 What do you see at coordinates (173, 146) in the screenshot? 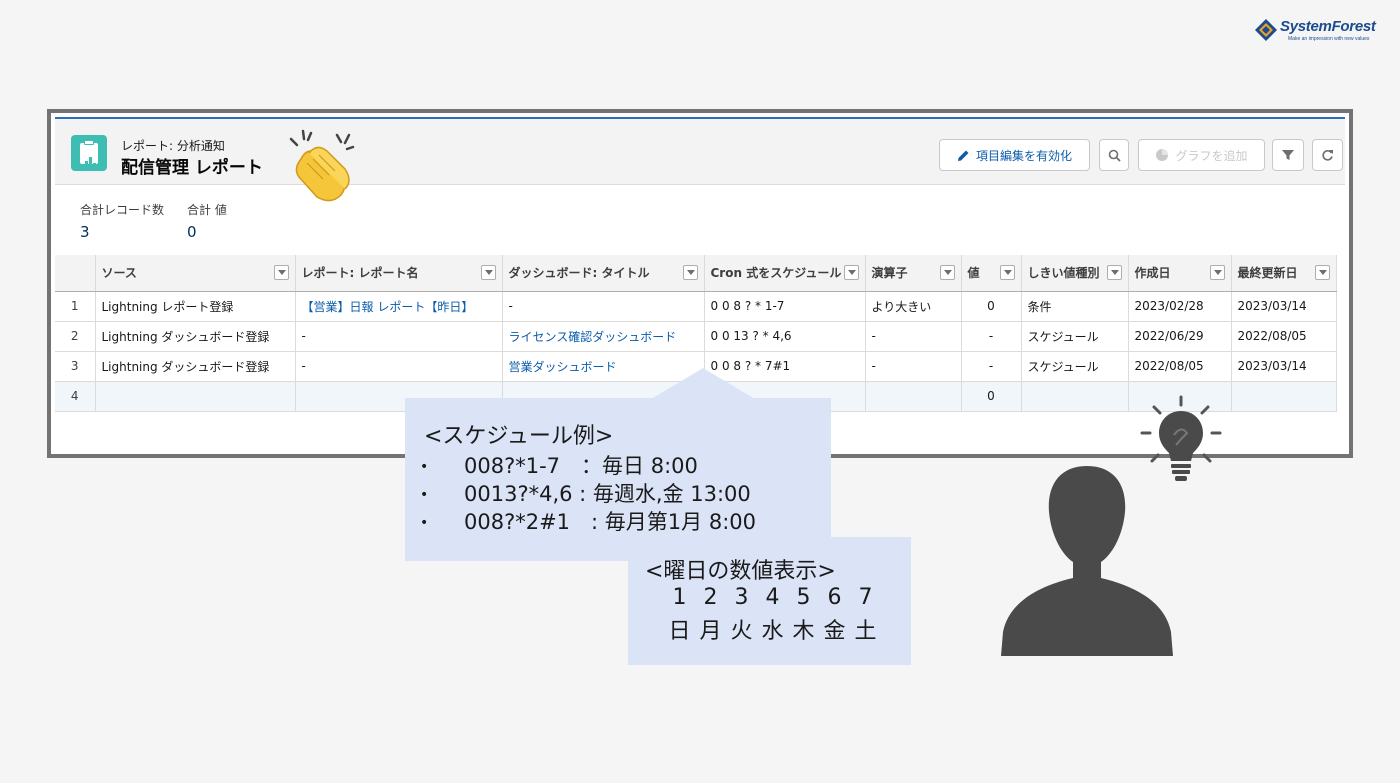
I see `report-type-label: レポート: 分析通知` at bounding box center [173, 146].